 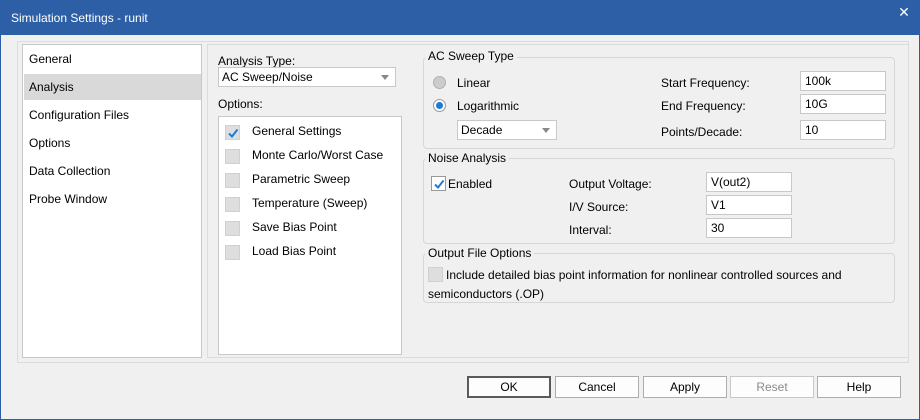 I want to click on output-voltage-label: Output Voltage:, so click(x=610, y=184).